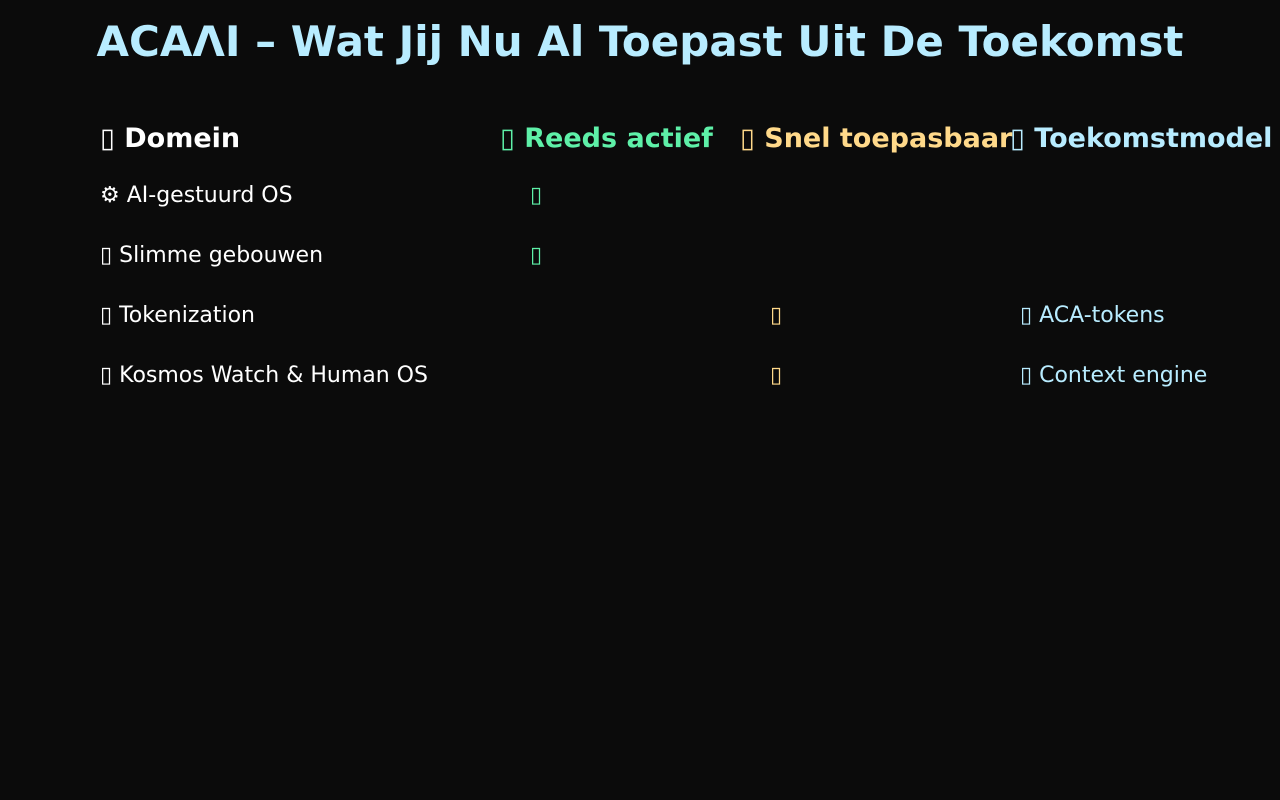 The height and width of the screenshot is (800, 1280). I want to click on future-label: Context engine, so click(1123, 375).